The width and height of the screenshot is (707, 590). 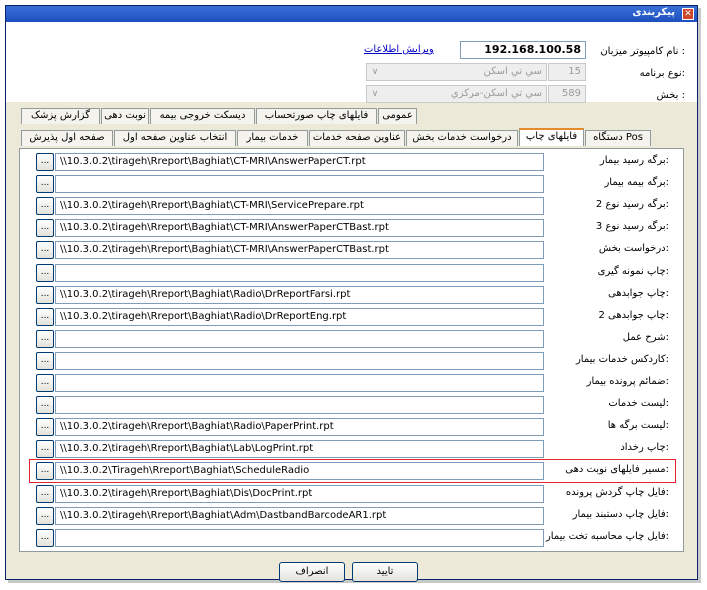 I want to click on tab-invoice-print-files: فایلهای چاپ صورتحساب, so click(x=316, y=116).